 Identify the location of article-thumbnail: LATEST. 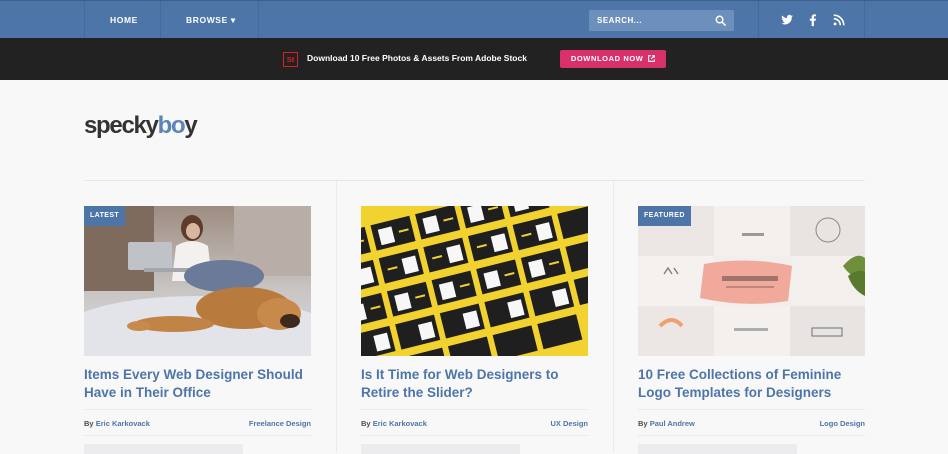
(197, 281).